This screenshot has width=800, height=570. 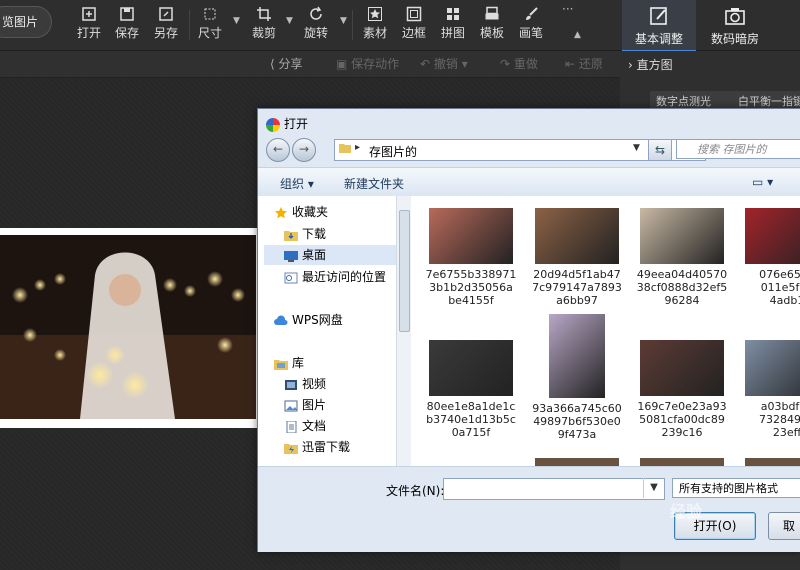 I want to click on tab-basic-adjust: 基本调整, so click(x=659, y=26).